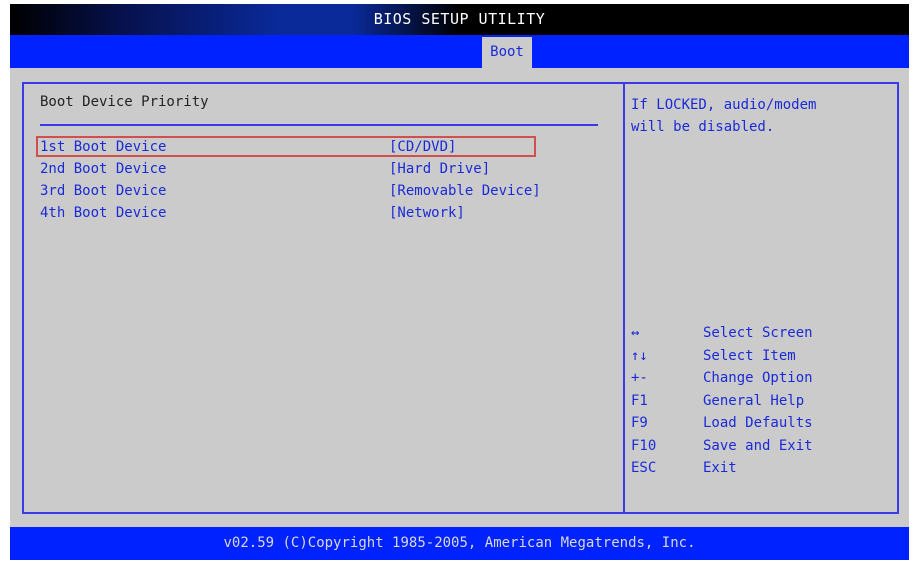 The height and width of the screenshot is (564, 916). Describe the element at coordinates (703, 127) in the screenshot. I see `help-line: will be disabled.` at that location.